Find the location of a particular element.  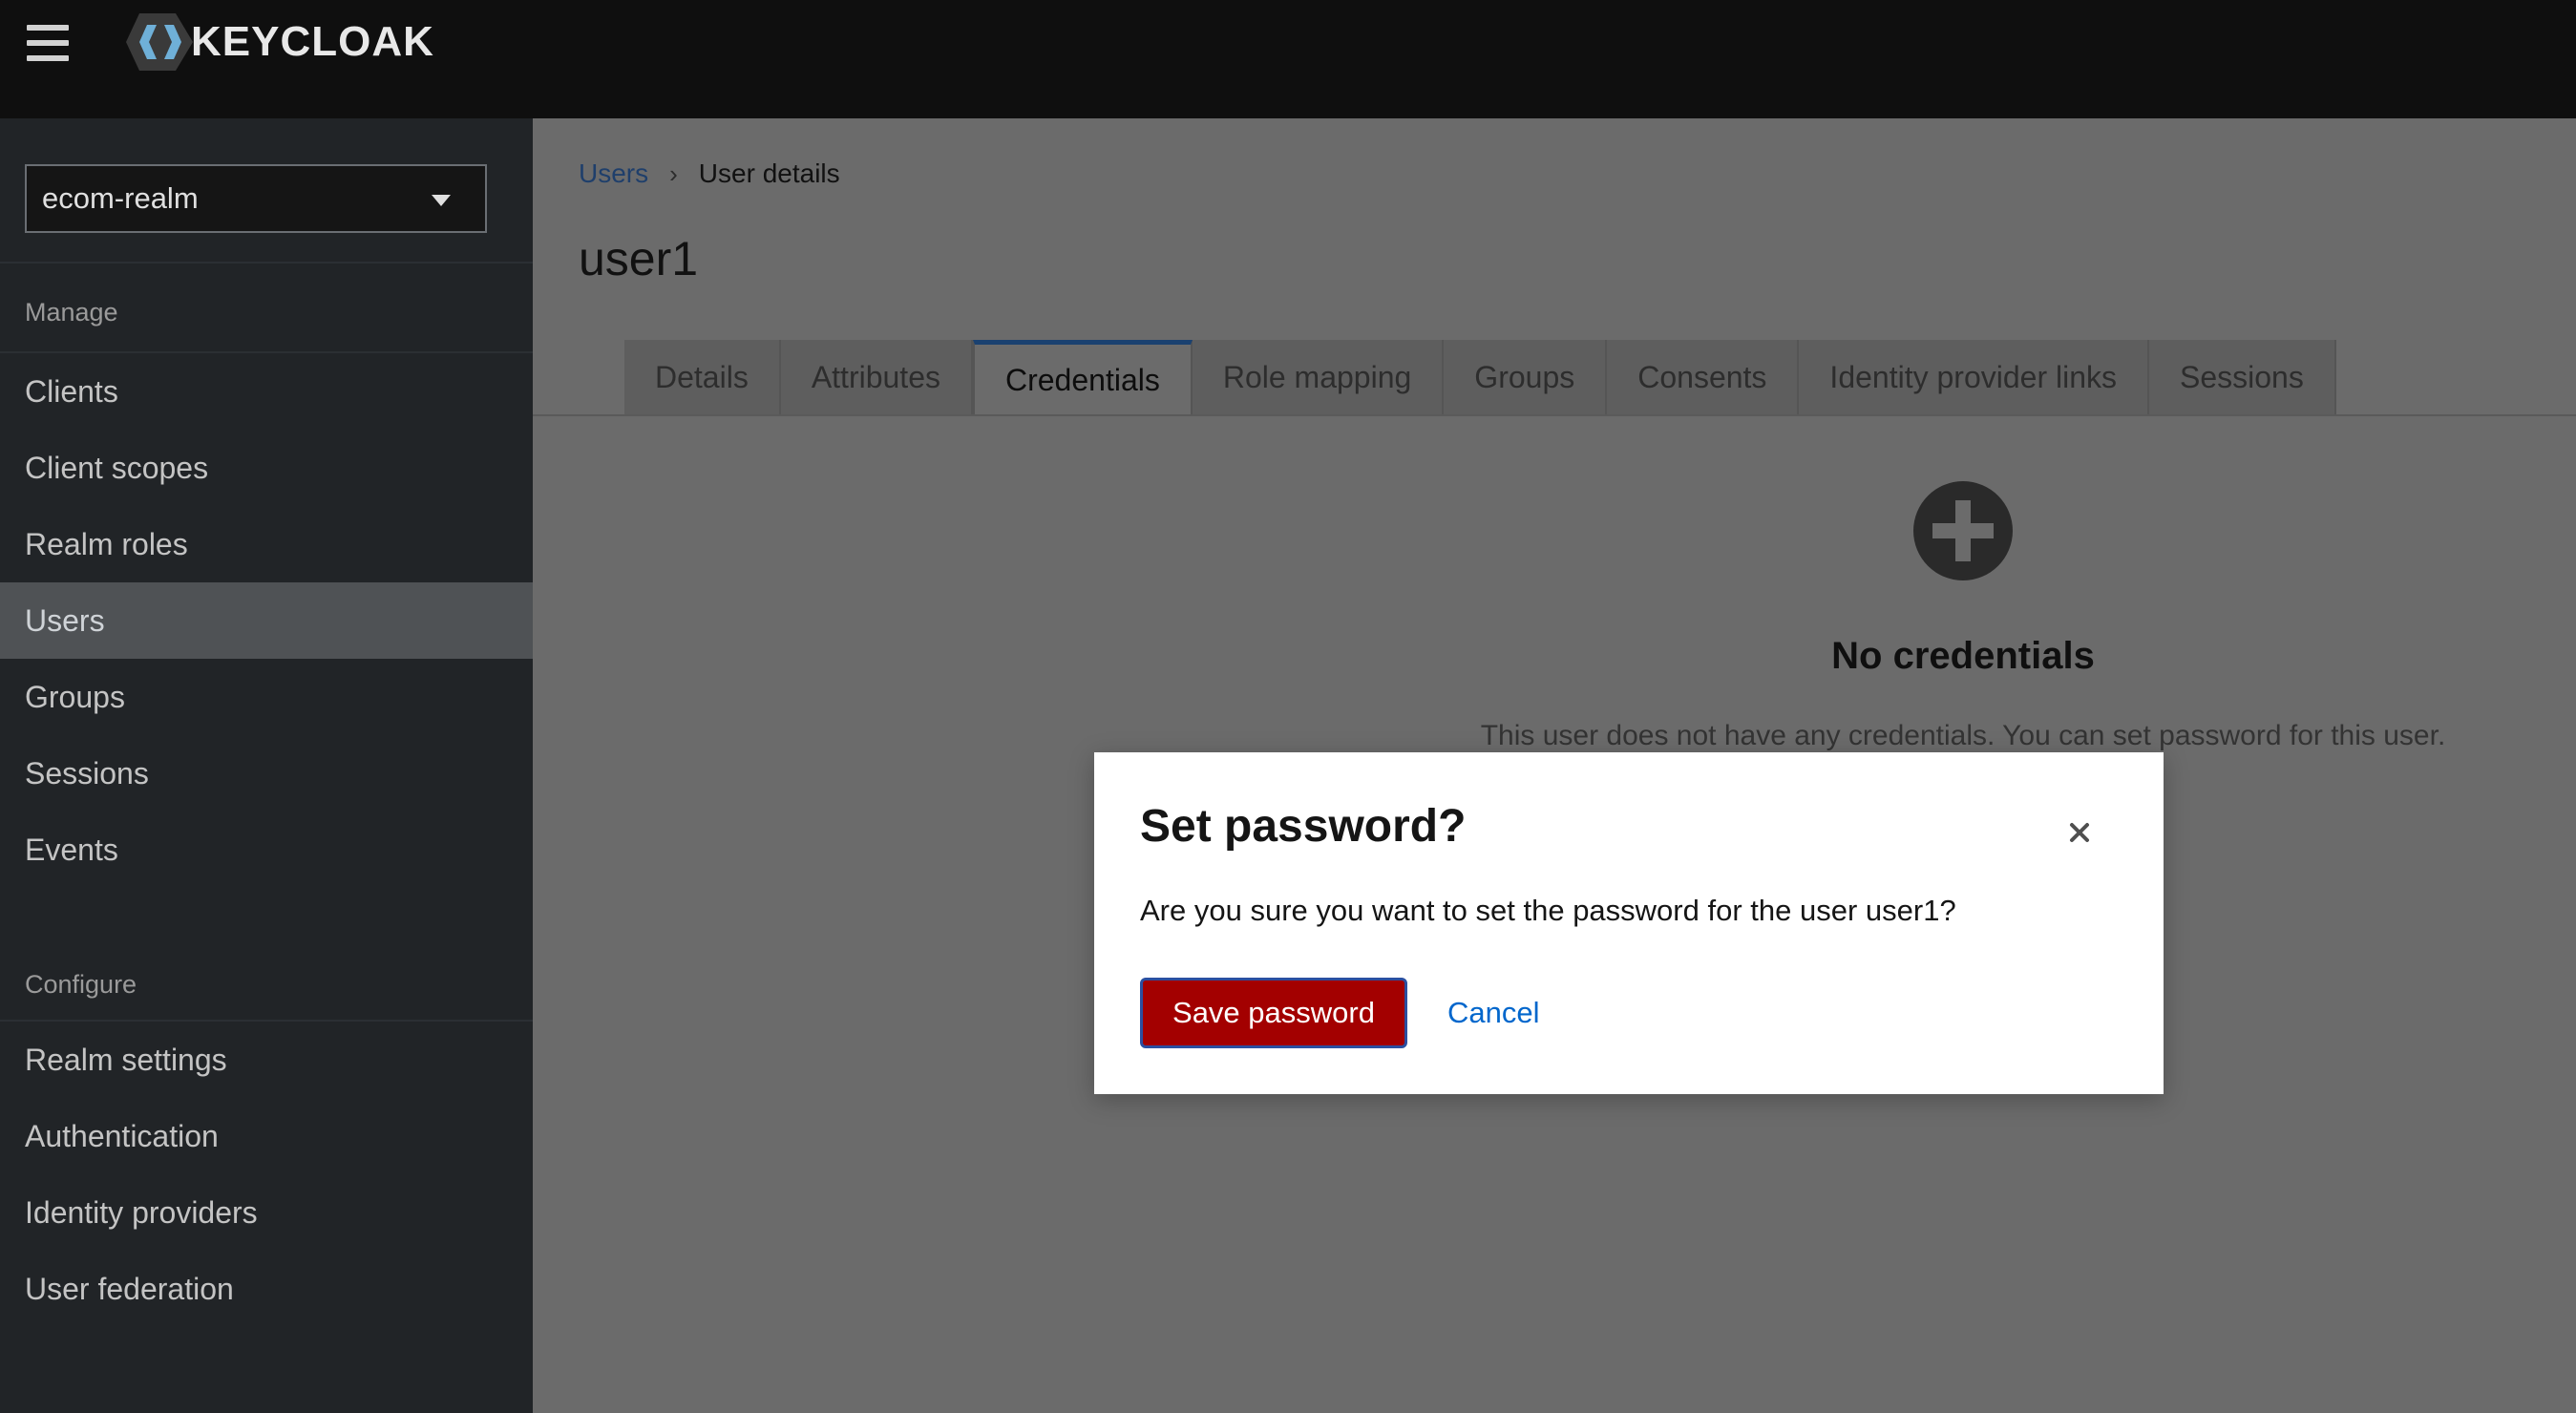

sidebar-item-clients: Clients is located at coordinates (266, 391).